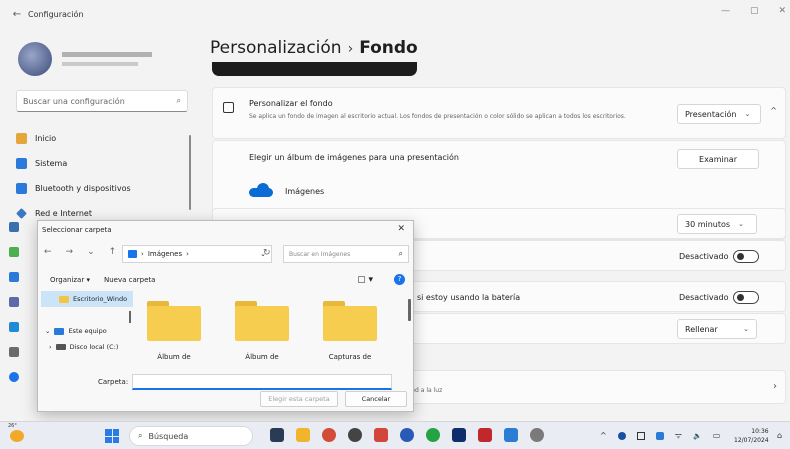 The width and height of the screenshot is (790, 449). Describe the element at coordinates (14, 377) in the screenshot. I see `update-icon` at that location.